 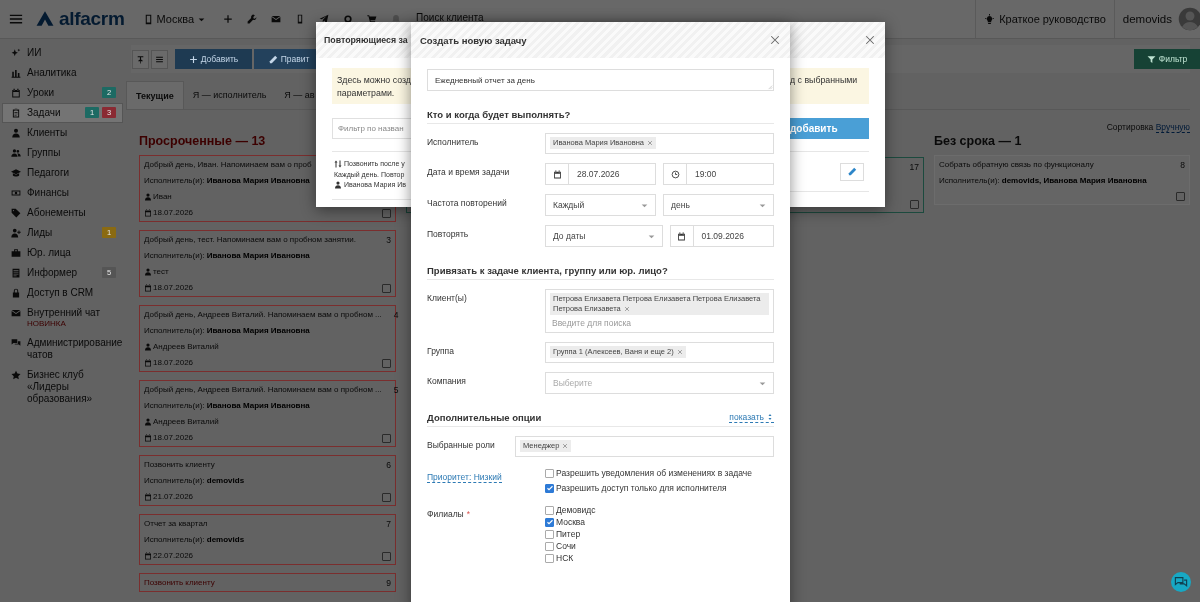 I want to click on person-icon, so click(x=148, y=272).